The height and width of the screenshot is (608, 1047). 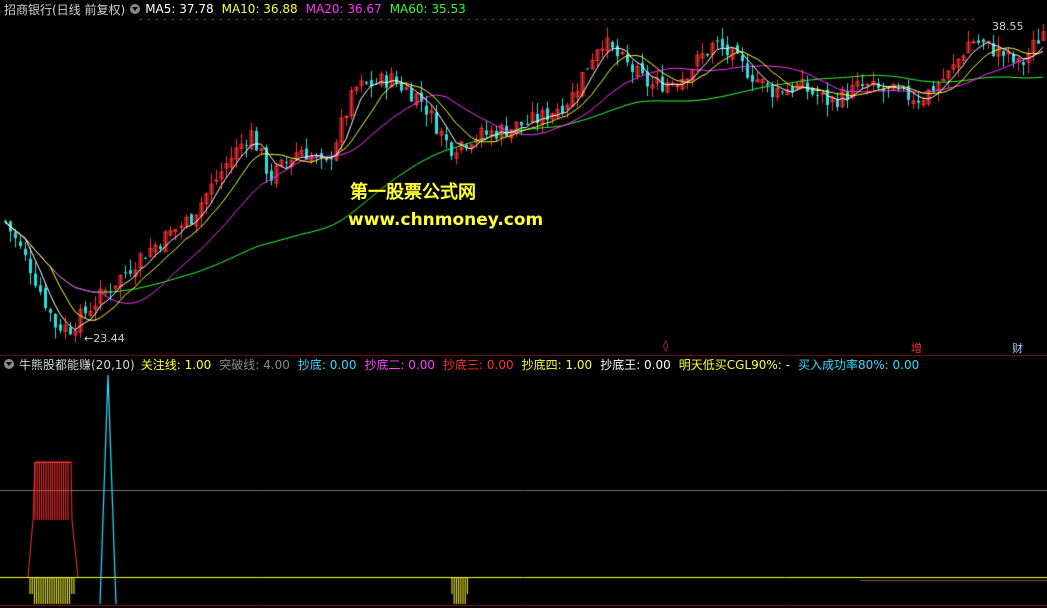 What do you see at coordinates (413, 192) in the screenshot?
I see `watermark-title: 第一股票公式网` at bounding box center [413, 192].